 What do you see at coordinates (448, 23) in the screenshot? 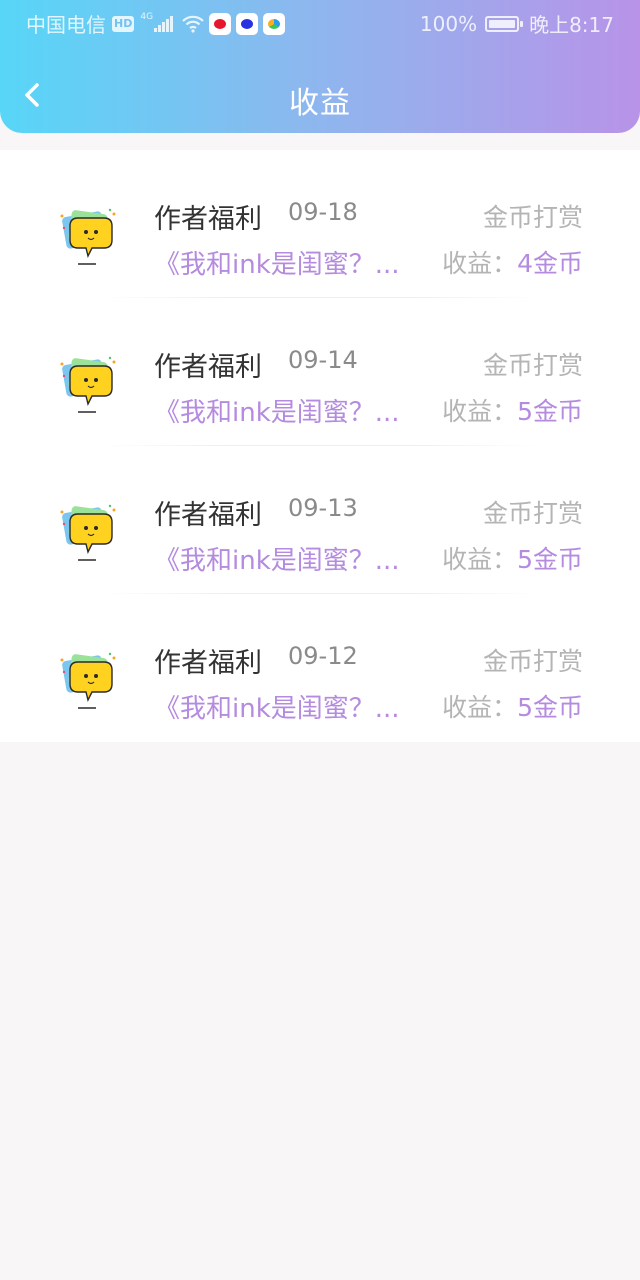
I see `battery-percent: 100%` at bounding box center [448, 23].